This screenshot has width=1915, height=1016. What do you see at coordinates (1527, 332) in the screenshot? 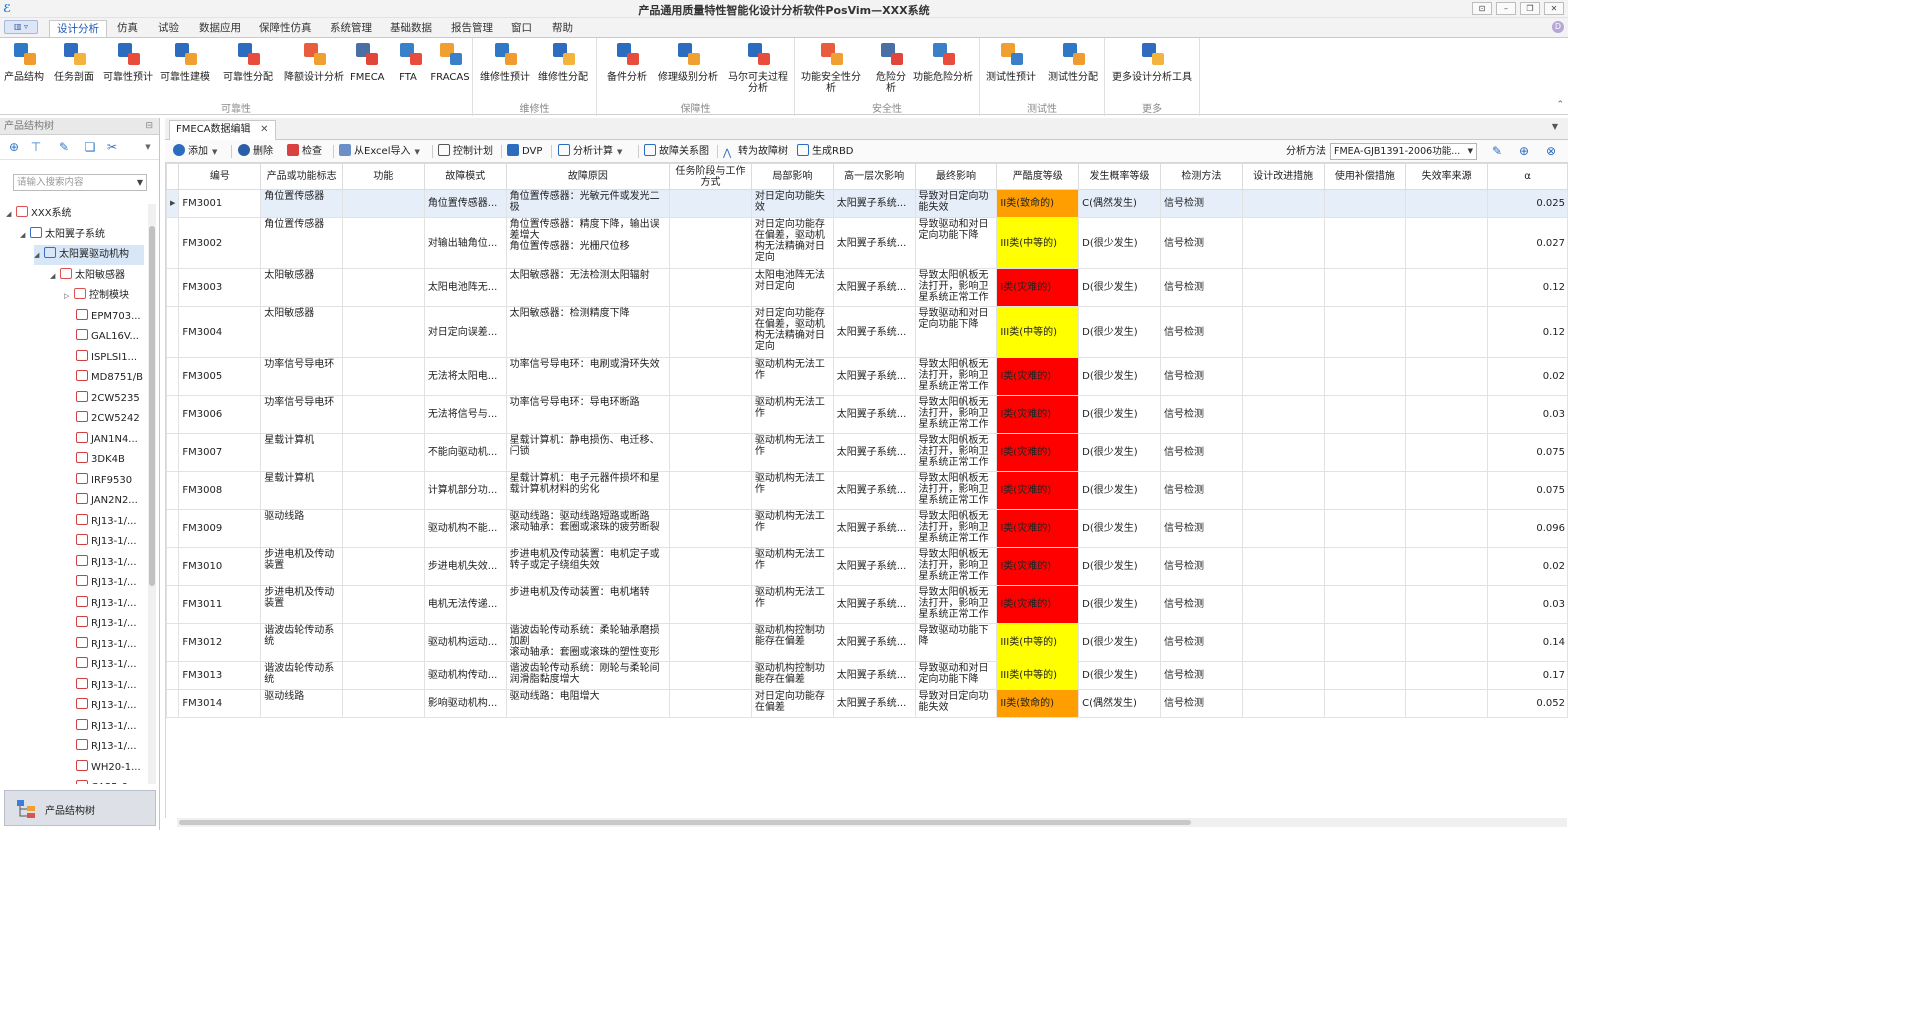
I see `table-cell-alpha: 0.12` at bounding box center [1527, 332].